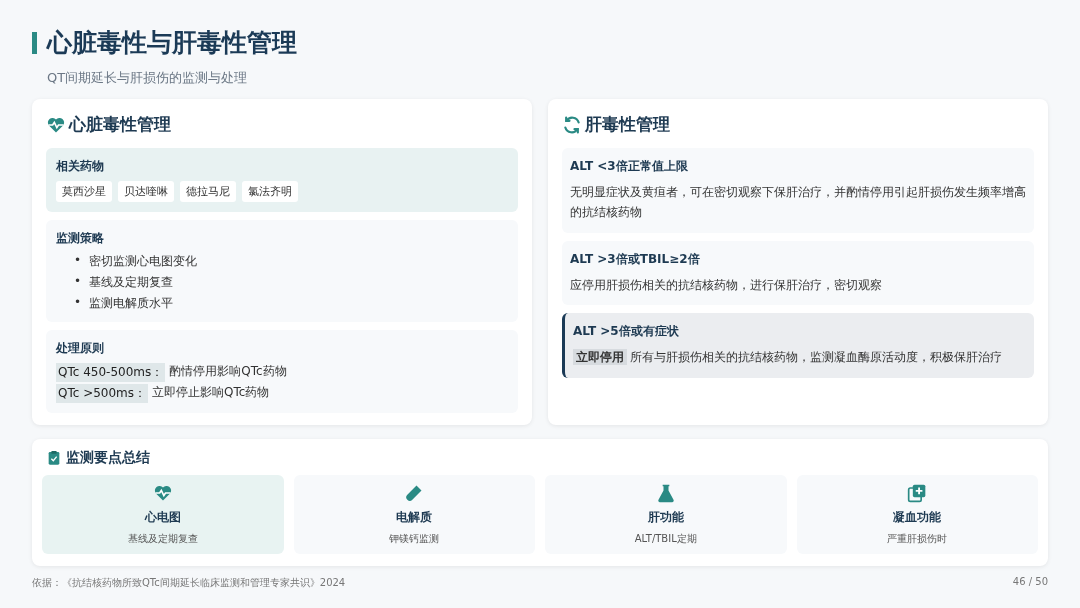 The height and width of the screenshot is (608, 1080). I want to click on section-heading: 相关药物, so click(80, 166).